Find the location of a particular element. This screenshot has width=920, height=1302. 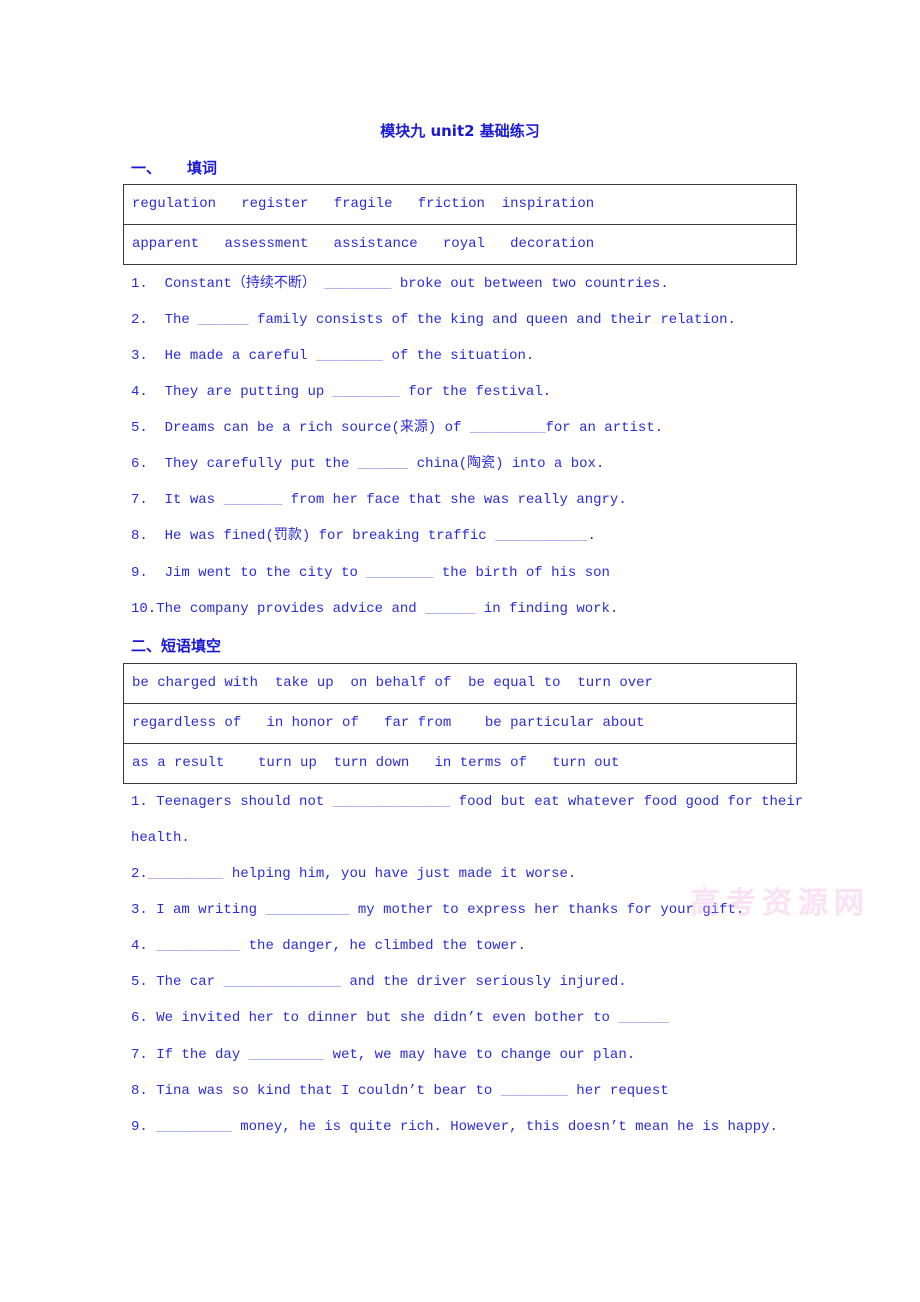

question-text: They are putting up is located at coordinates (244, 392).